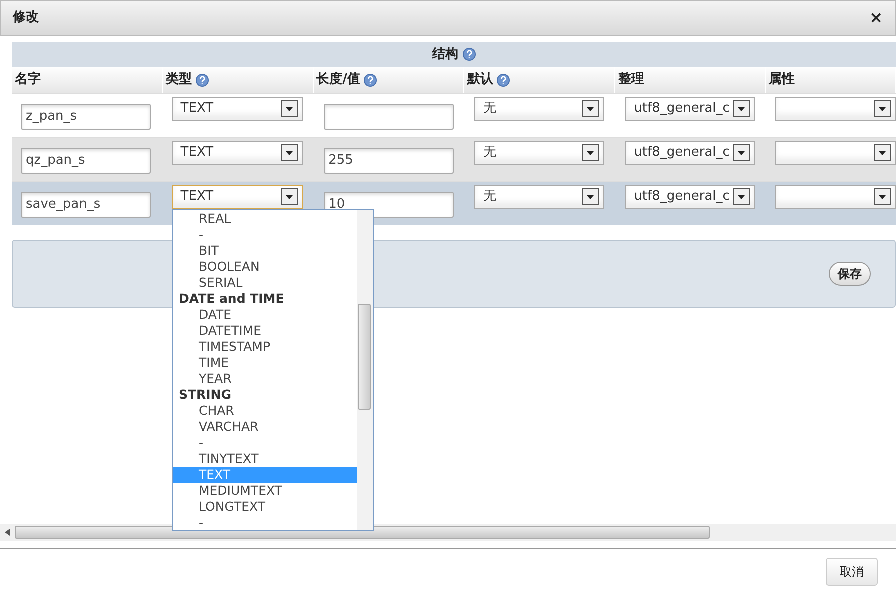  I want to click on dropdown-option: DATE, so click(265, 315).